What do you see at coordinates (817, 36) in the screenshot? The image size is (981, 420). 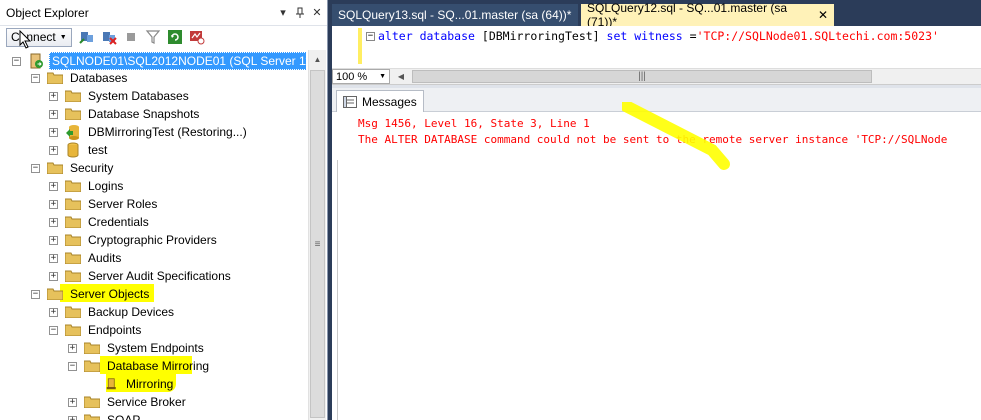 I see `witness-address-string: 'TCP://SQLNode01.SQLtechi.com:5023'` at bounding box center [817, 36].